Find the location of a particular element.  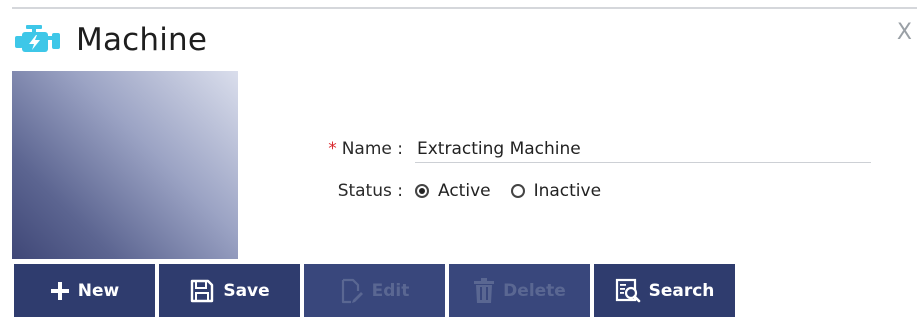

close-button: X is located at coordinates (904, 33).